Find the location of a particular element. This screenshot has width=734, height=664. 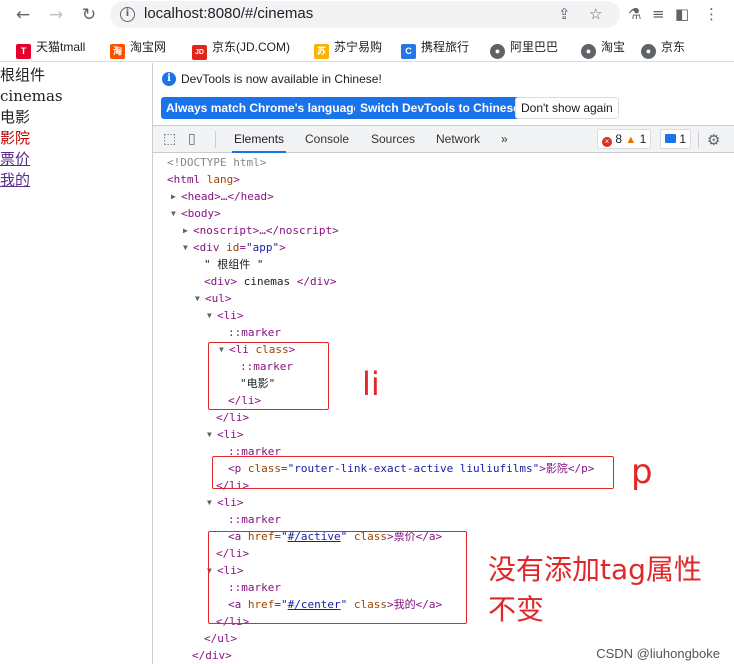

cinema-link: 影院 is located at coordinates (76, 138).